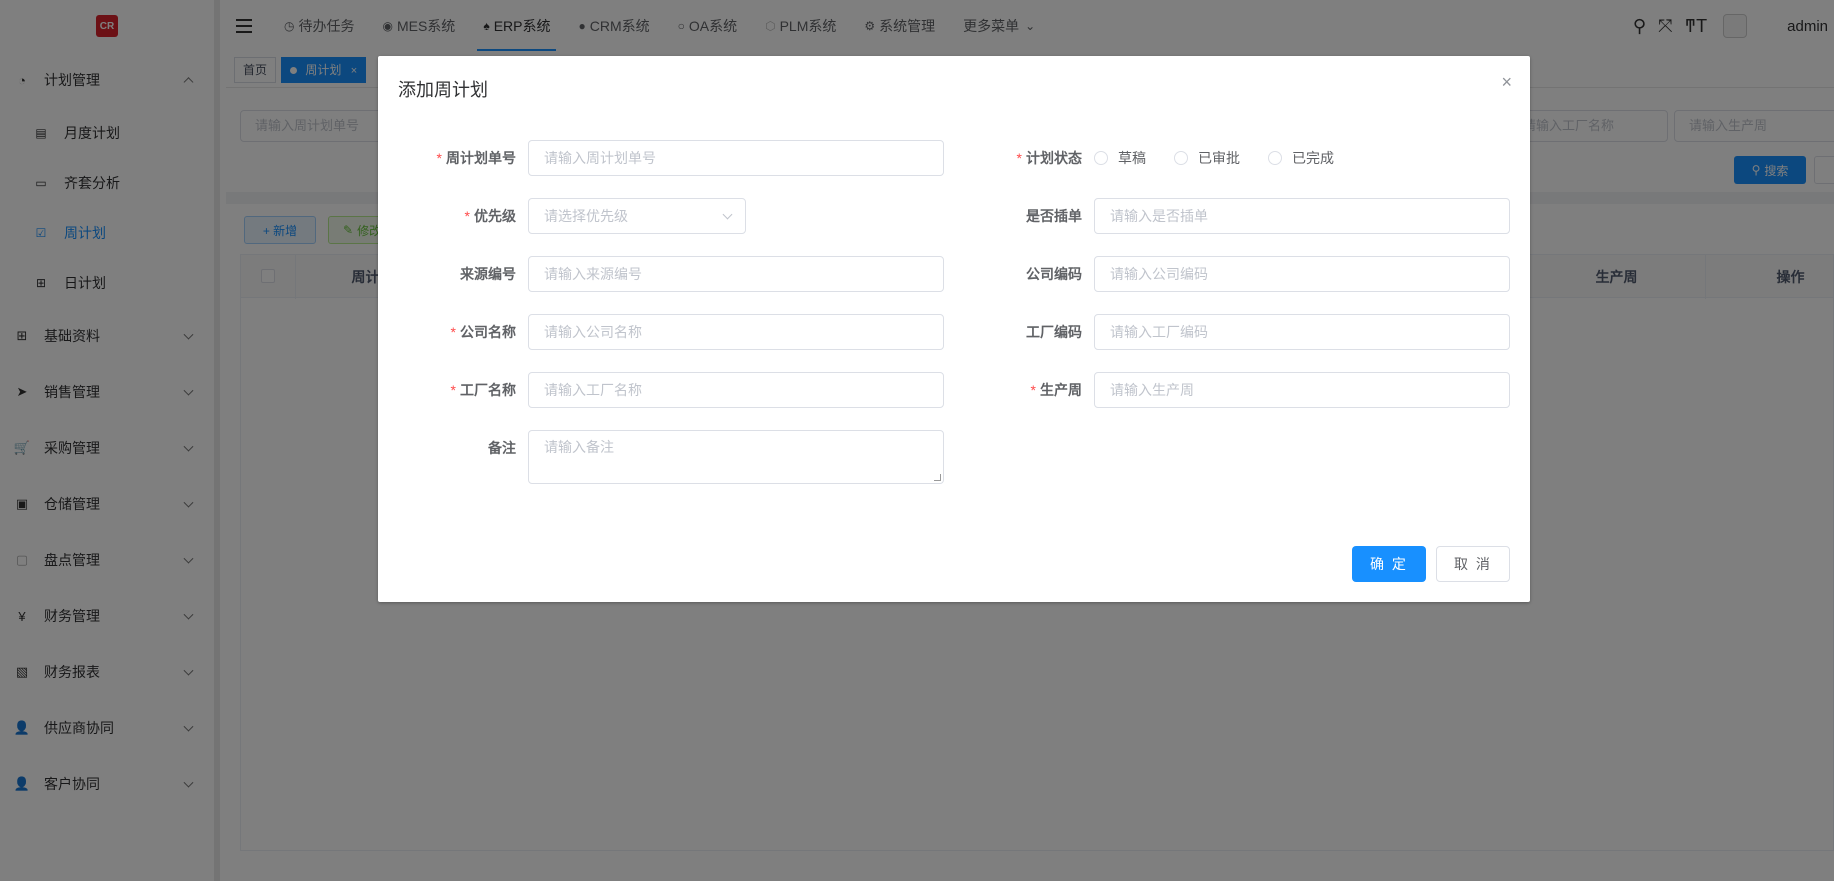 This screenshot has width=1834, height=881. I want to click on remark-textarea: 请输入备注, so click(736, 457).